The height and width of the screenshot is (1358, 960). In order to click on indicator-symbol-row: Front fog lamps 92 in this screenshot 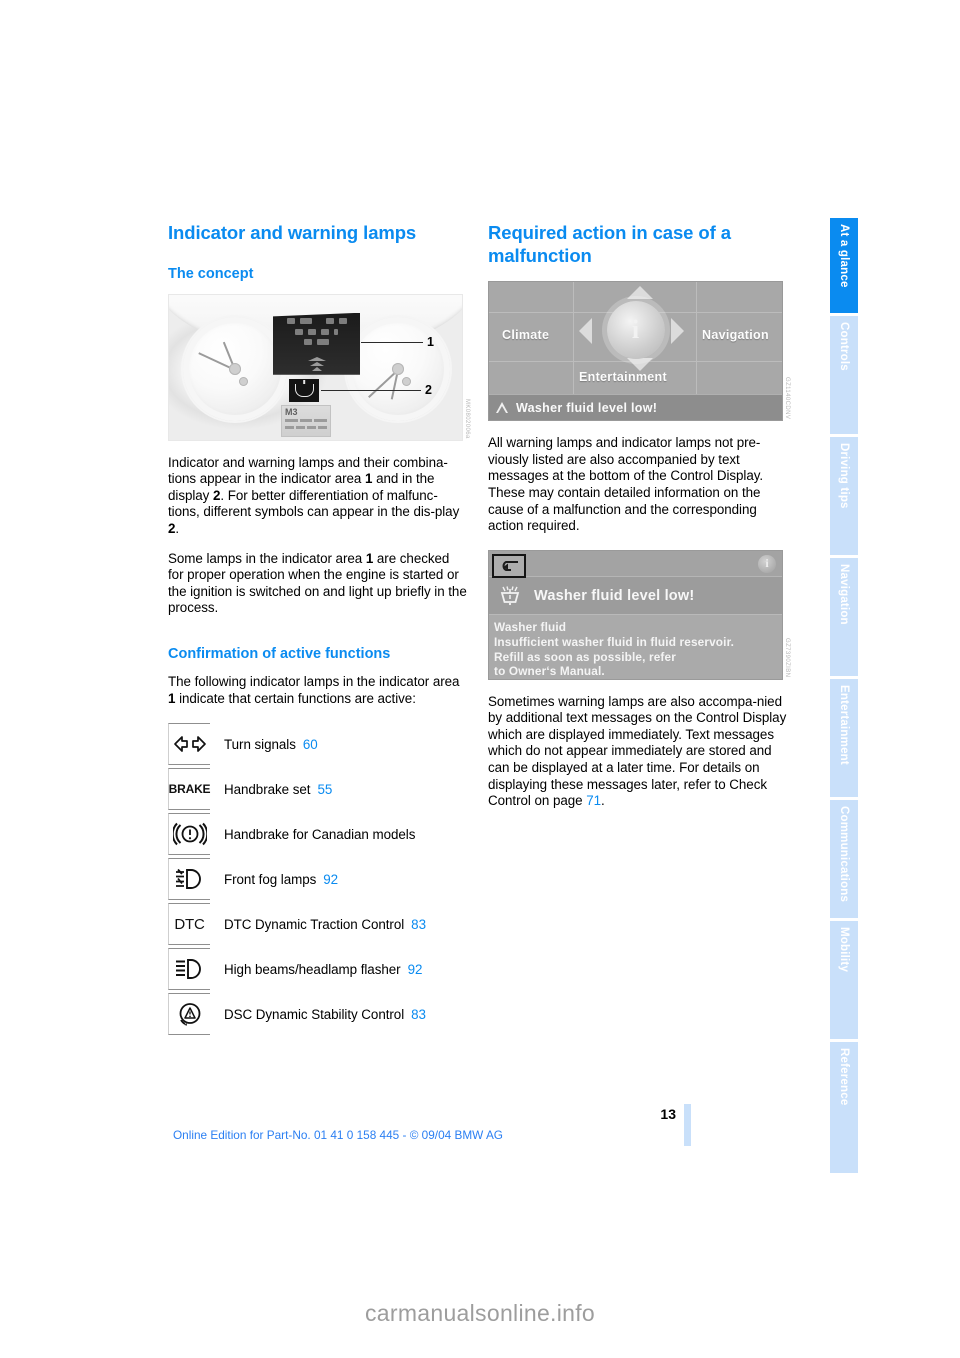, I will do `click(318, 879)`.